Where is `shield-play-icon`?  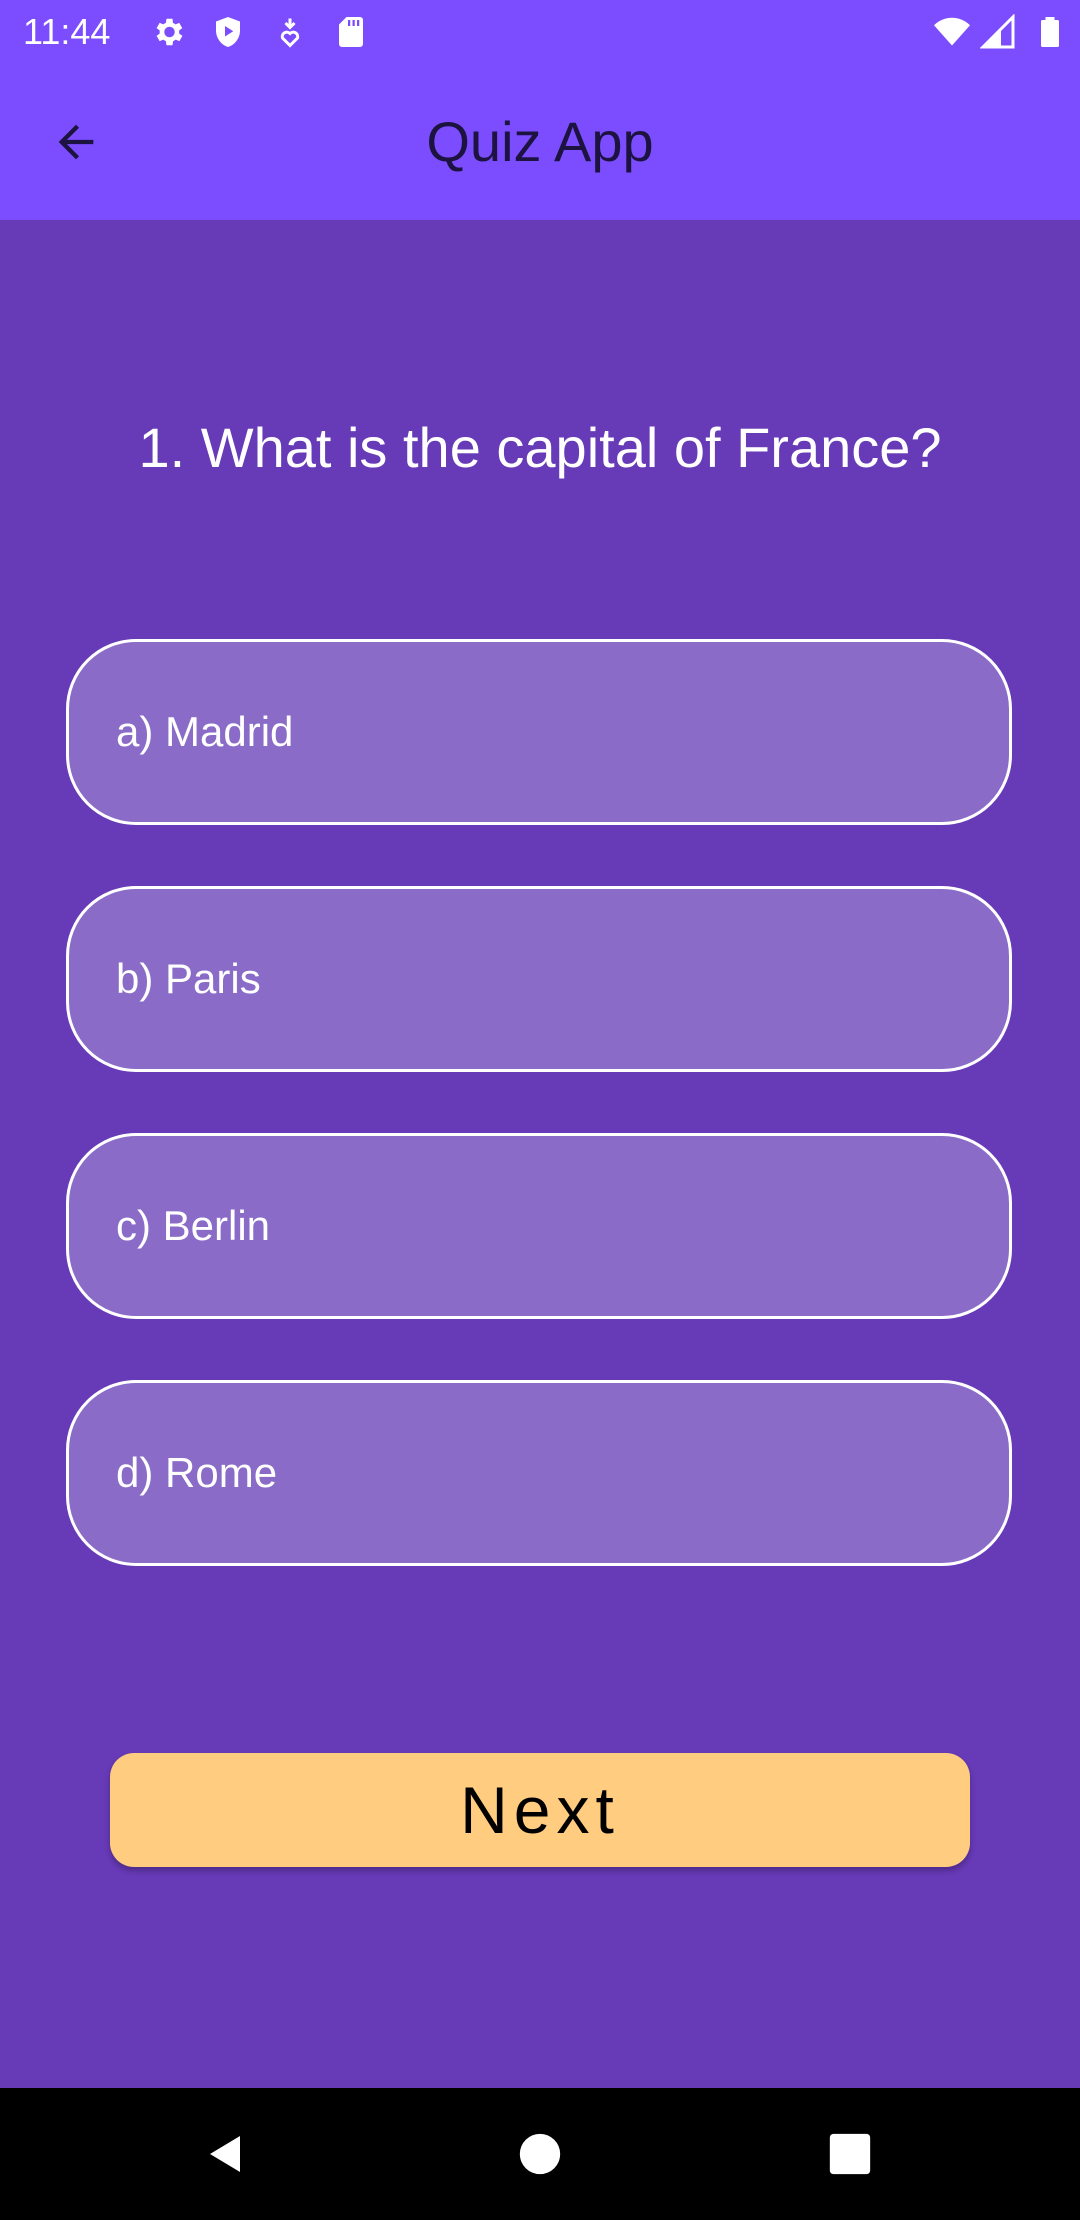 shield-play-icon is located at coordinates (228, 32).